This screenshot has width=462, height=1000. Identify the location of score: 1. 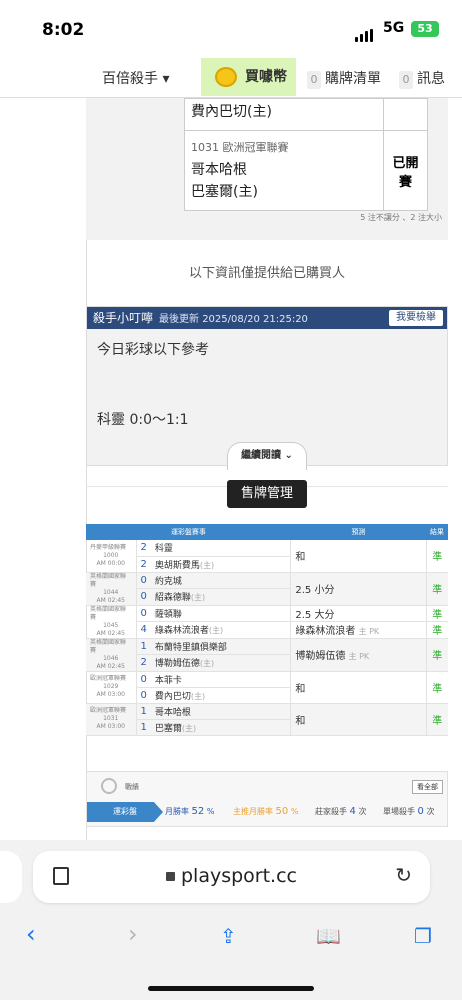
(143, 646).